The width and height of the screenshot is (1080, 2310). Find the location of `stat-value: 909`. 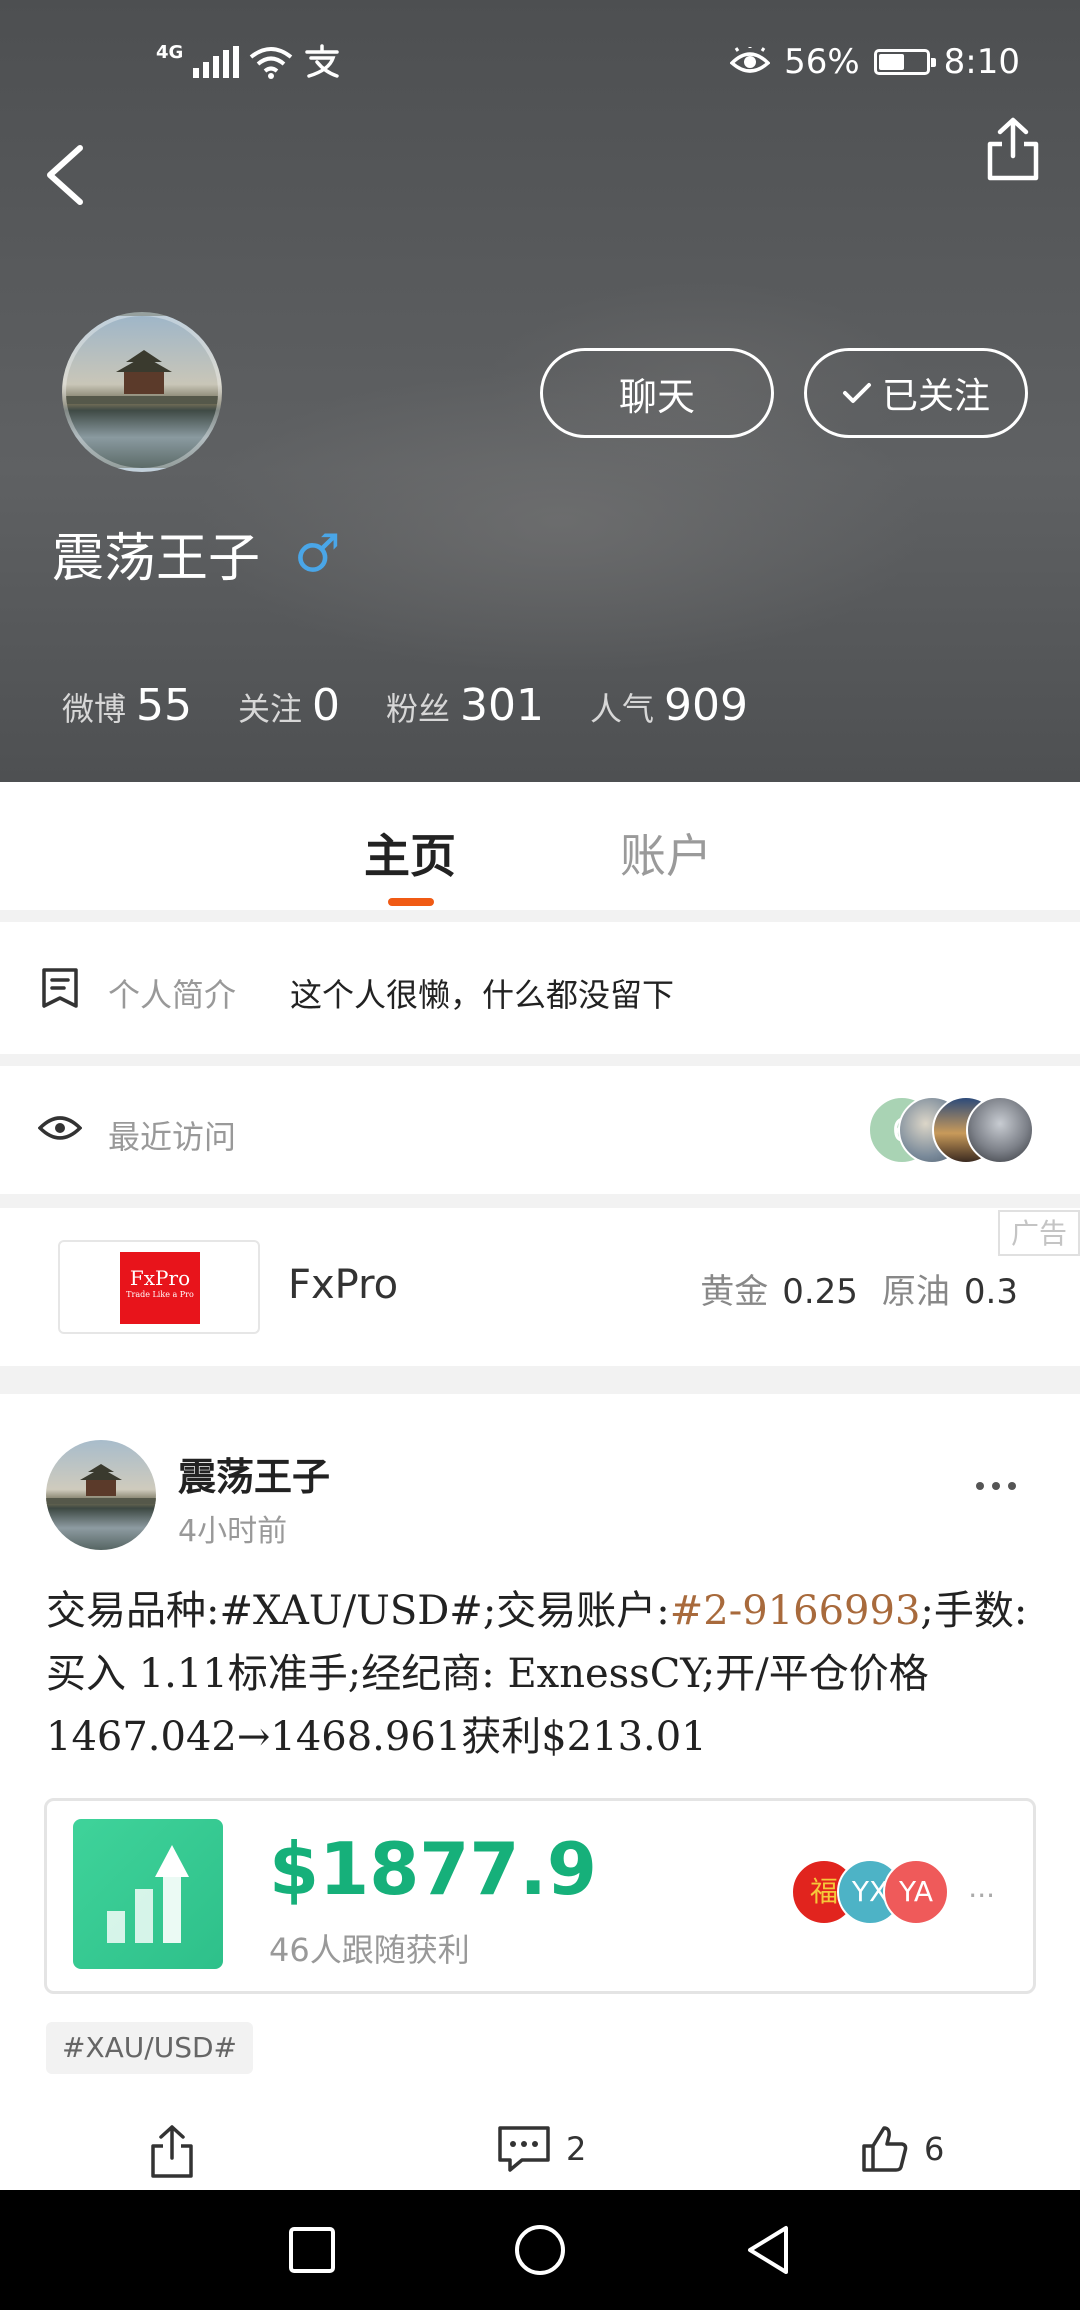

stat-value: 909 is located at coordinates (706, 705).